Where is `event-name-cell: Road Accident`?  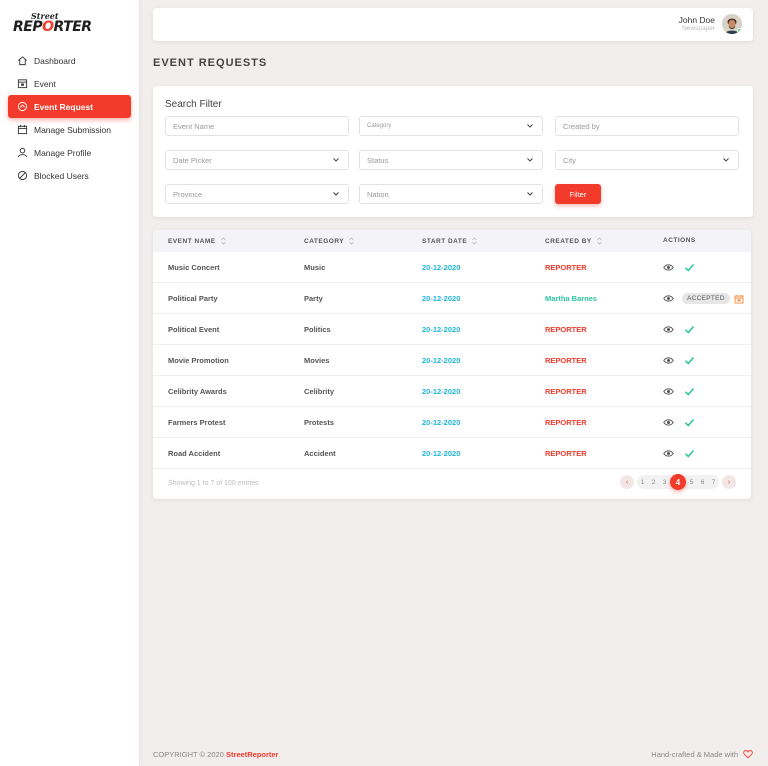 event-name-cell: Road Accident is located at coordinates (194, 453).